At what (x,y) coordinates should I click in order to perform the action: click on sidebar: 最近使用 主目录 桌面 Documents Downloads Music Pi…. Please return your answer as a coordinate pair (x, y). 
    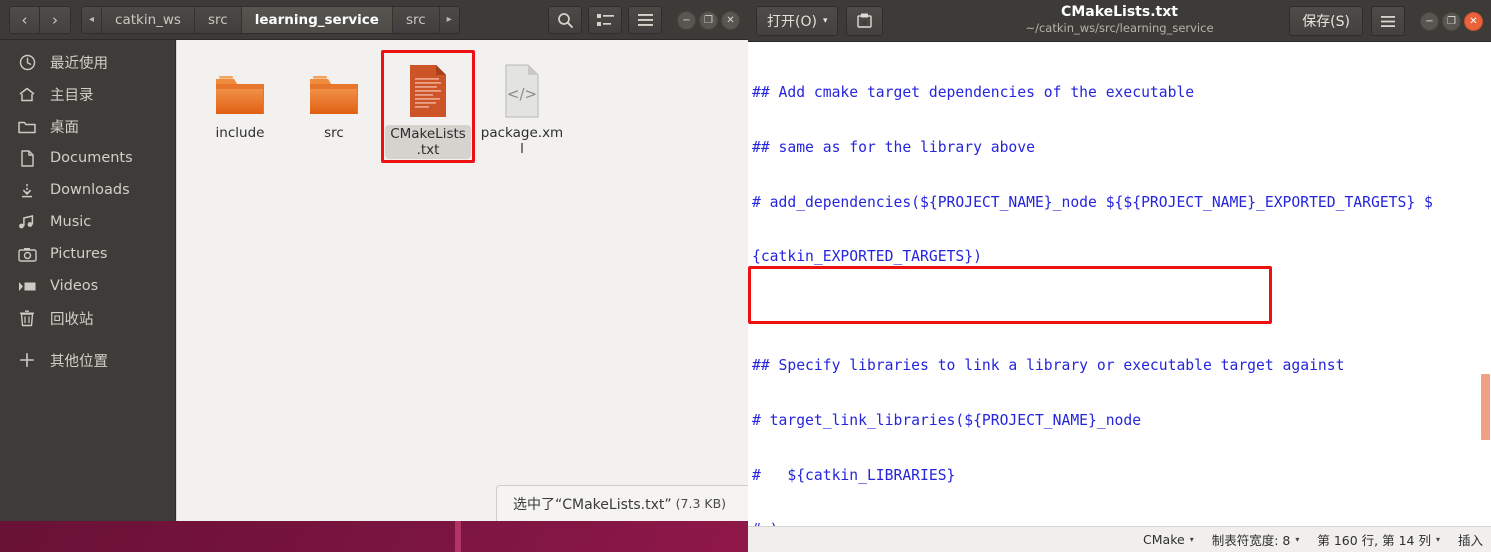
    Looking at the image, I should click on (88, 280).